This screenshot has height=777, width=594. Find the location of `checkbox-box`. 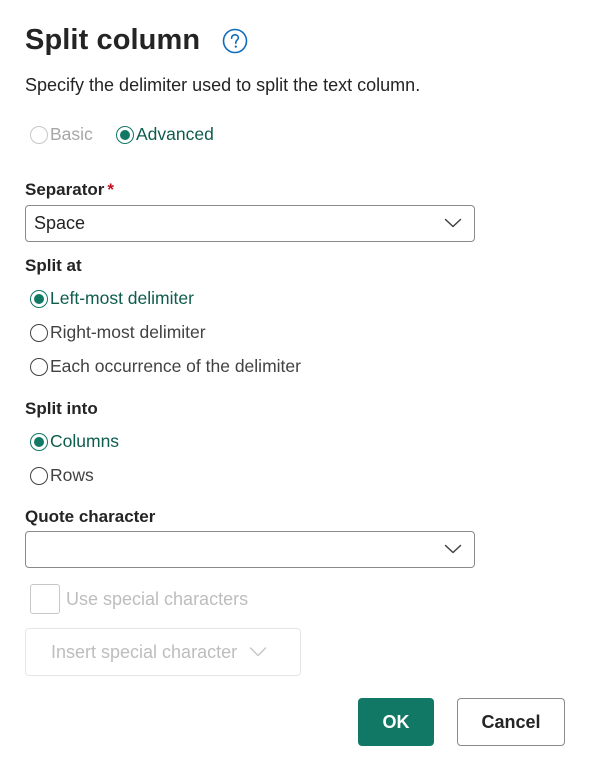

checkbox-box is located at coordinates (45, 599).